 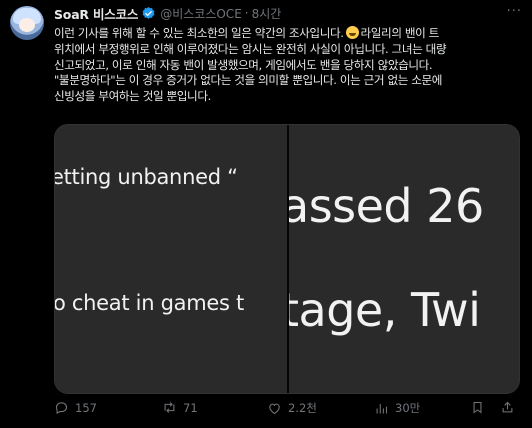 I want to click on tweet-line-segment: 라일리의 밴이 트, so click(x=400, y=33).